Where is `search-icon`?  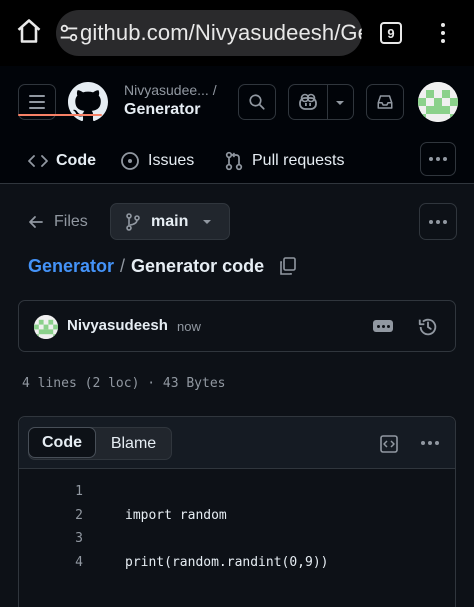
search-icon is located at coordinates (257, 102).